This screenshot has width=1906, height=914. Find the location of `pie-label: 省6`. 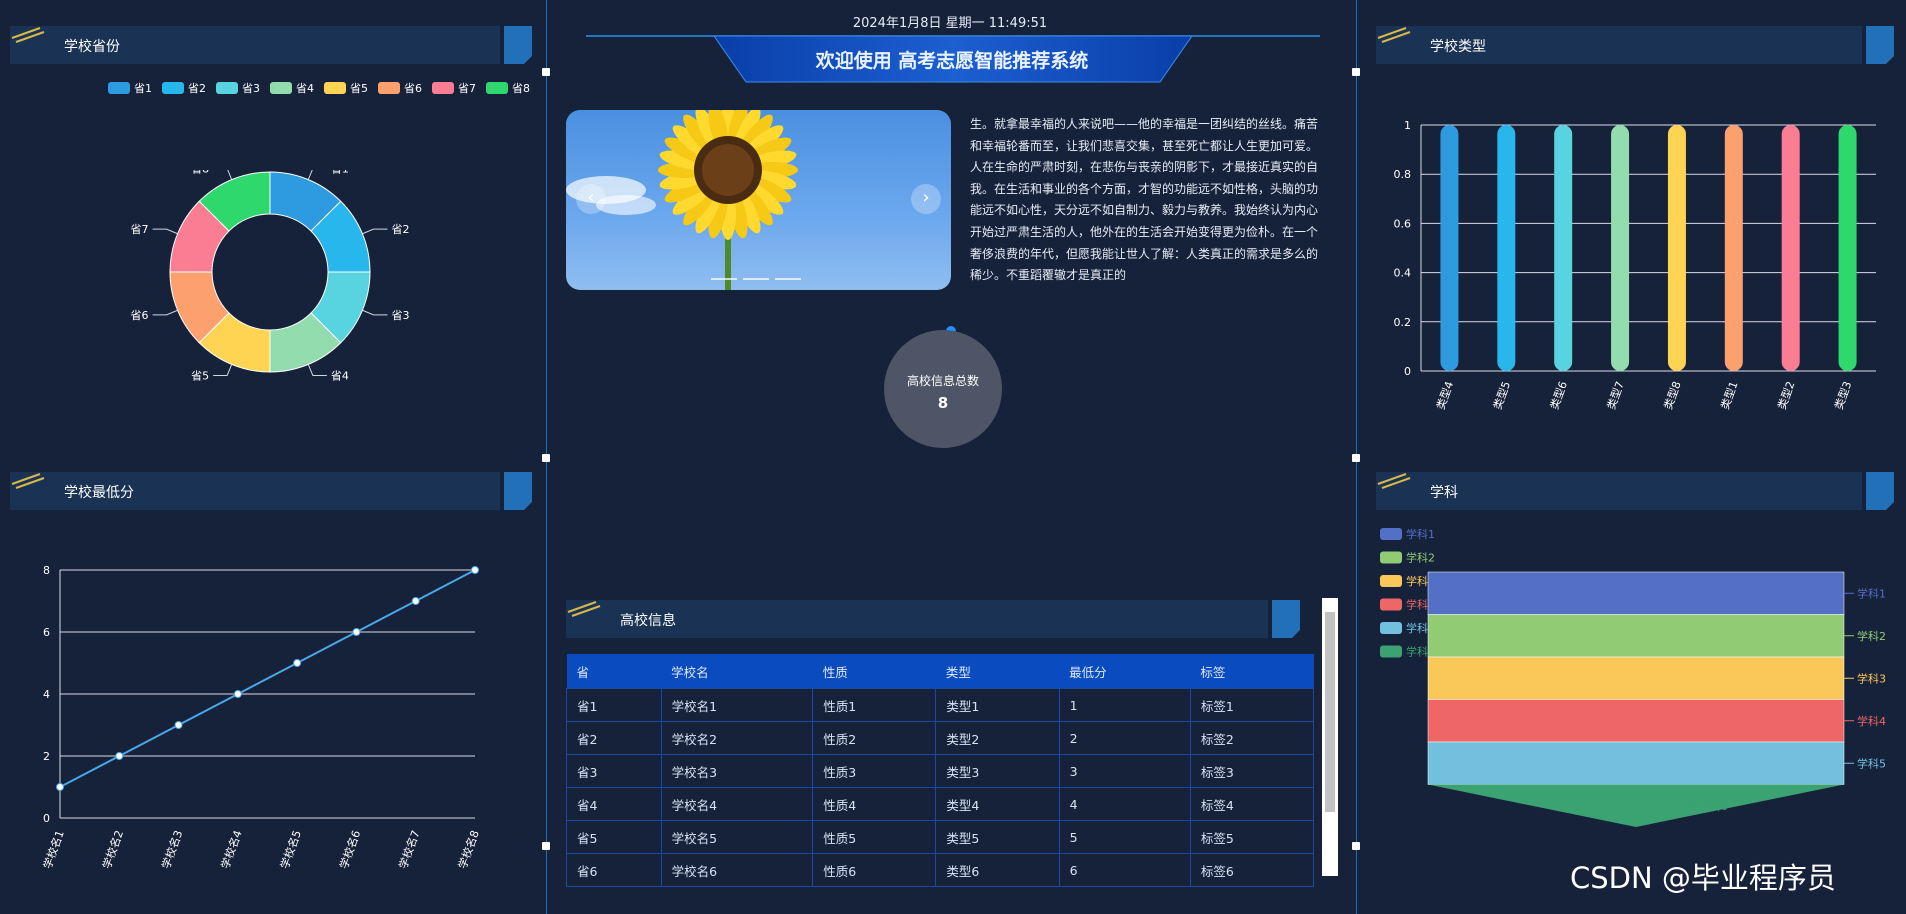

pie-label: 省6 is located at coordinates (140, 315).